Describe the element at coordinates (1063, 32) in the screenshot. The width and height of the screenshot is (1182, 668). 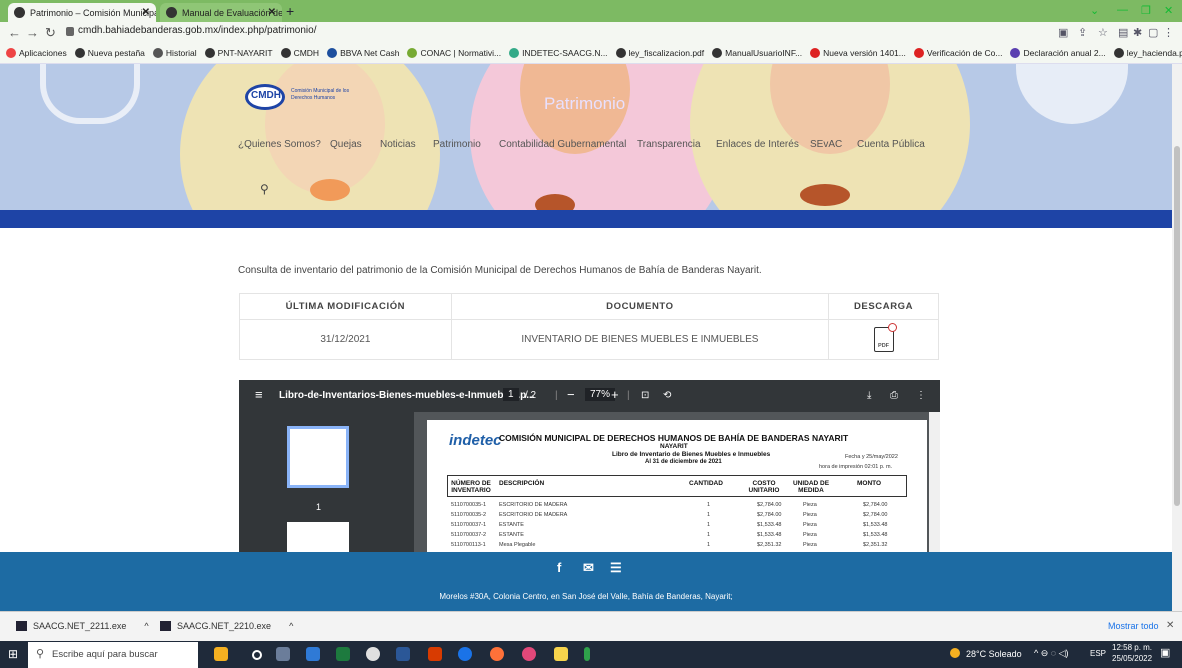
I see `translate-icon: ▣` at that location.